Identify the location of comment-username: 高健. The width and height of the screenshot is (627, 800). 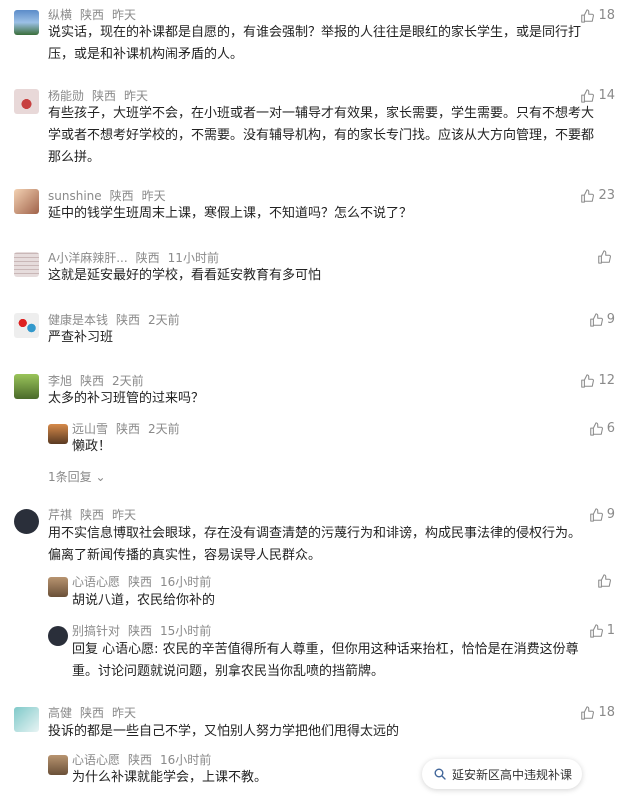
(60, 713).